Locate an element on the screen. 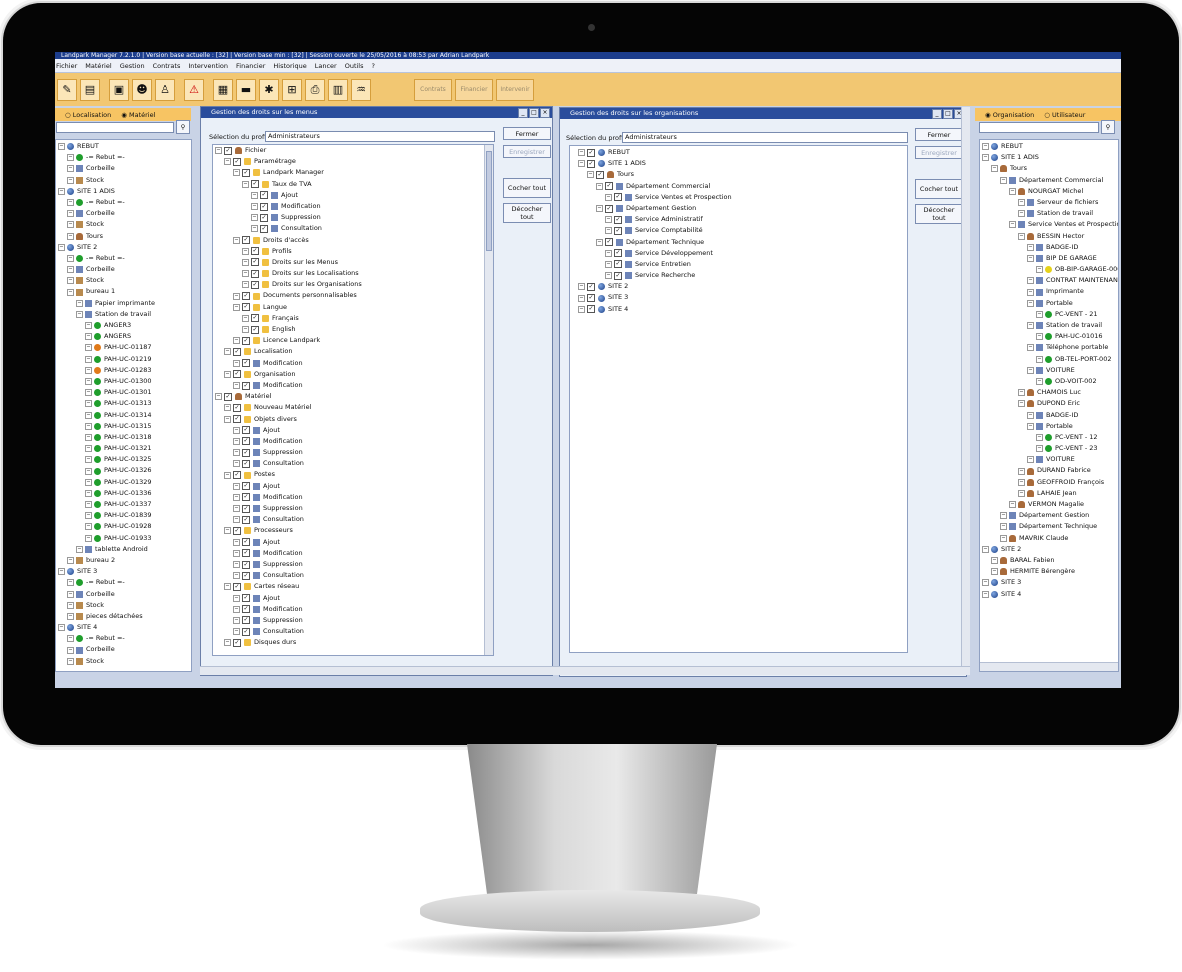 The width and height of the screenshot is (1182, 972). building-icon: ▤ is located at coordinates (90, 89).